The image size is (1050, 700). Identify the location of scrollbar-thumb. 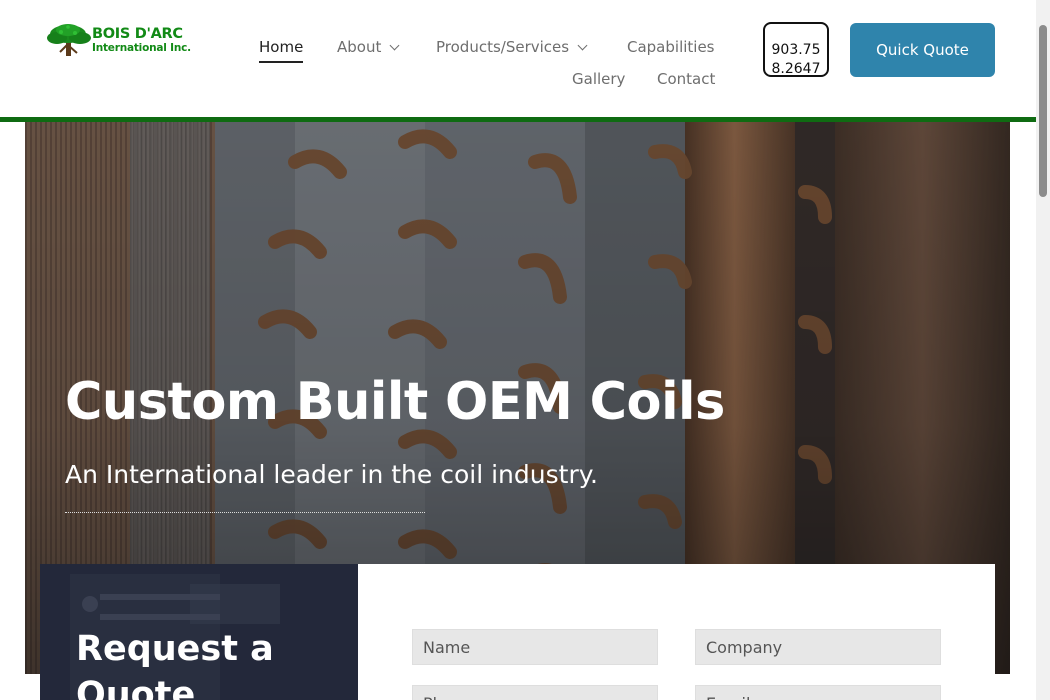
(1043, 111).